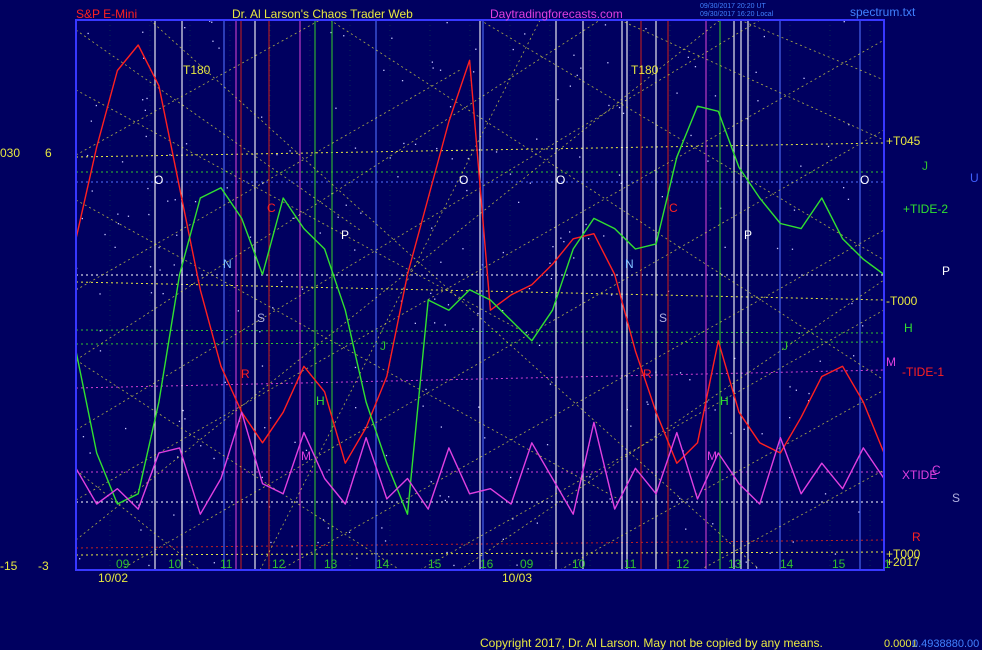  Describe the element at coordinates (158, 180) in the screenshot. I see `letter-o-1: O` at that location.